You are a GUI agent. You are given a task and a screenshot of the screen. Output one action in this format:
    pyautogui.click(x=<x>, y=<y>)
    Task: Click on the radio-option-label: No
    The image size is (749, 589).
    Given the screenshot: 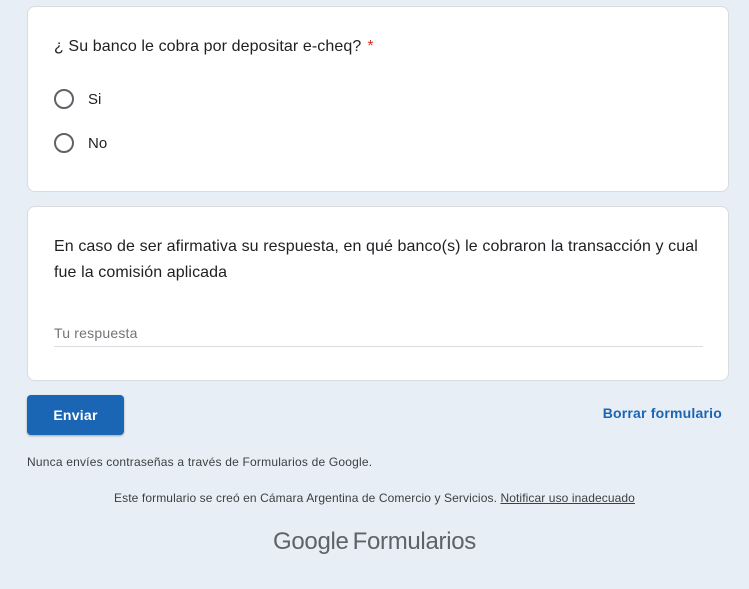 What is the action you would take?
    pyautogui.click(x=98, y=143)
    